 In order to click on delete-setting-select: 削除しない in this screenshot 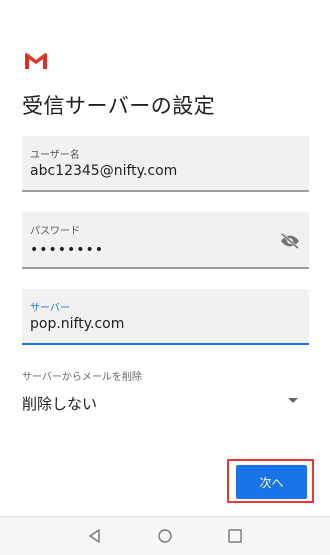, I will do `click(59, 403)`.